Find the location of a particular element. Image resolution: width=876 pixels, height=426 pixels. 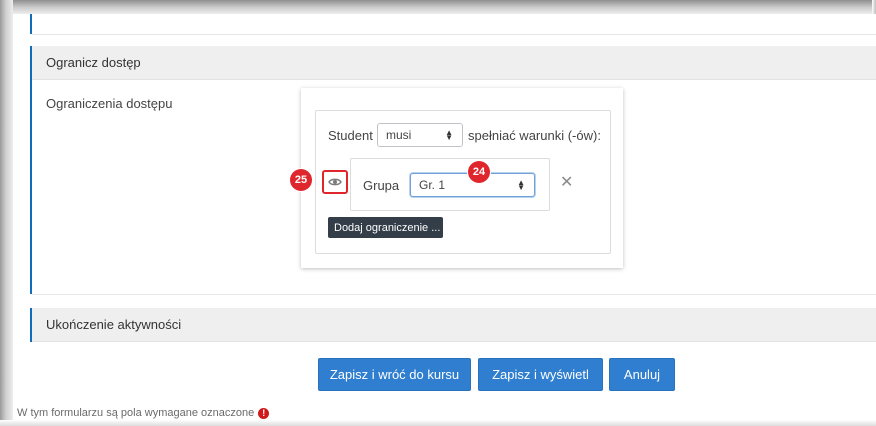

save-display-button: Zapisz i wyświetl is located at coordinates (540, 374).